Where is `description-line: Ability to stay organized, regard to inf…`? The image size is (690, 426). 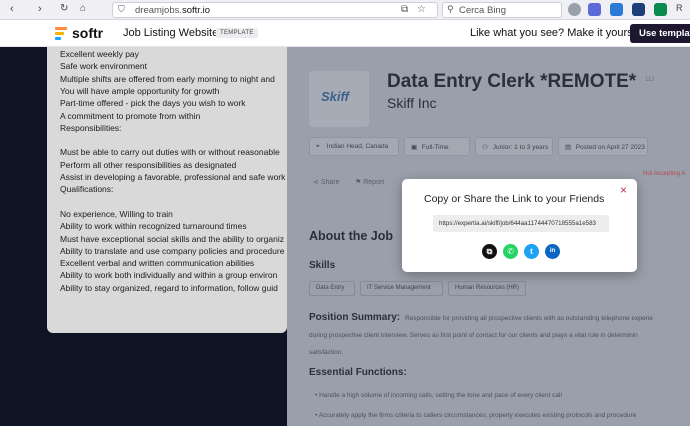 description-line: Ability to stay organized, regard to inf… is located at coordinates (169, 287).